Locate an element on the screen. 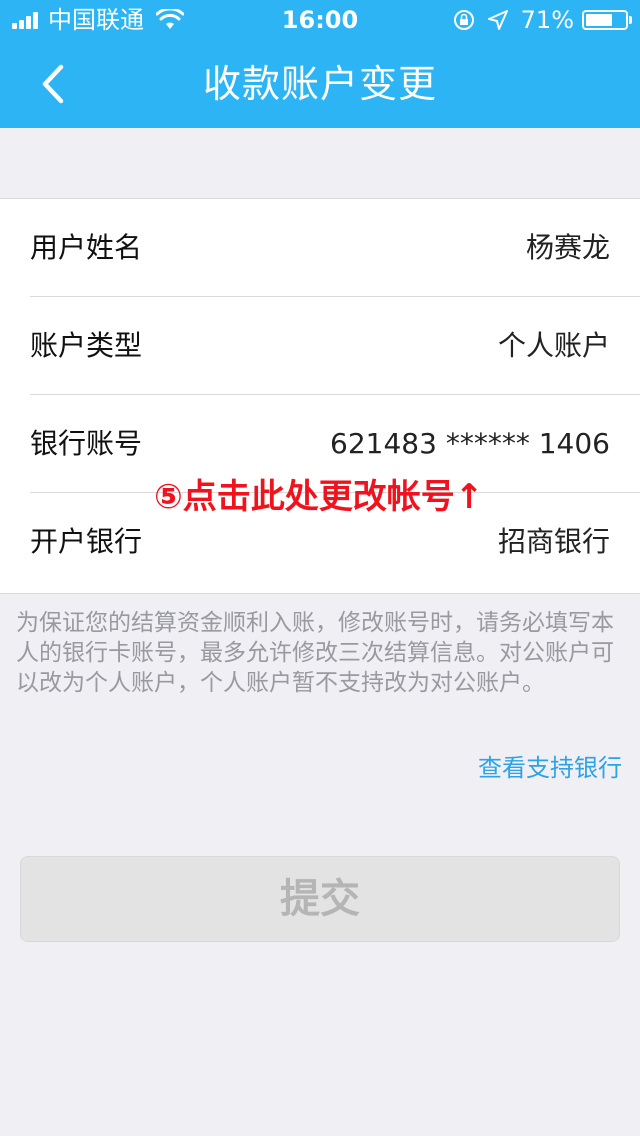  view-supported-banks-link: 查看支持银行 is located at coordinates (550, 765).